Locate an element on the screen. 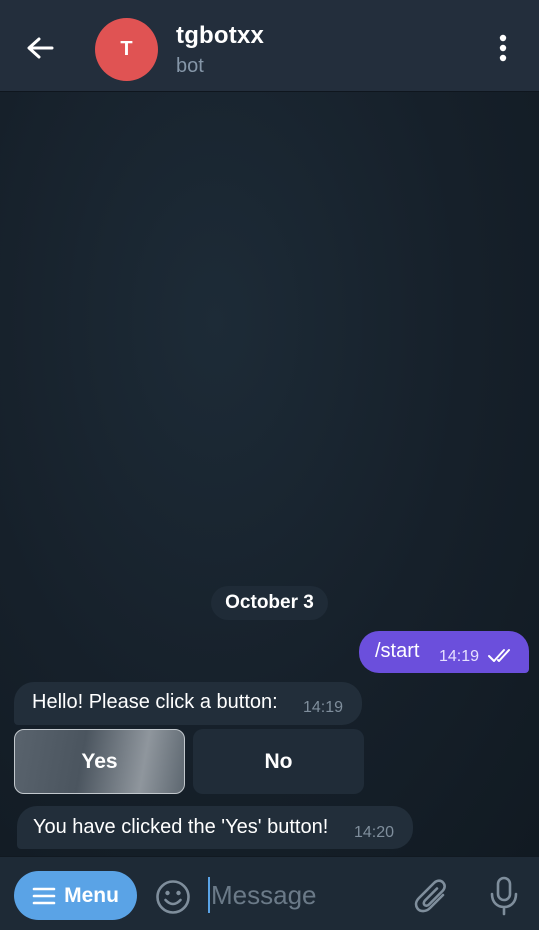  chat-subtitle: bot is located at coordinates (190, 66).